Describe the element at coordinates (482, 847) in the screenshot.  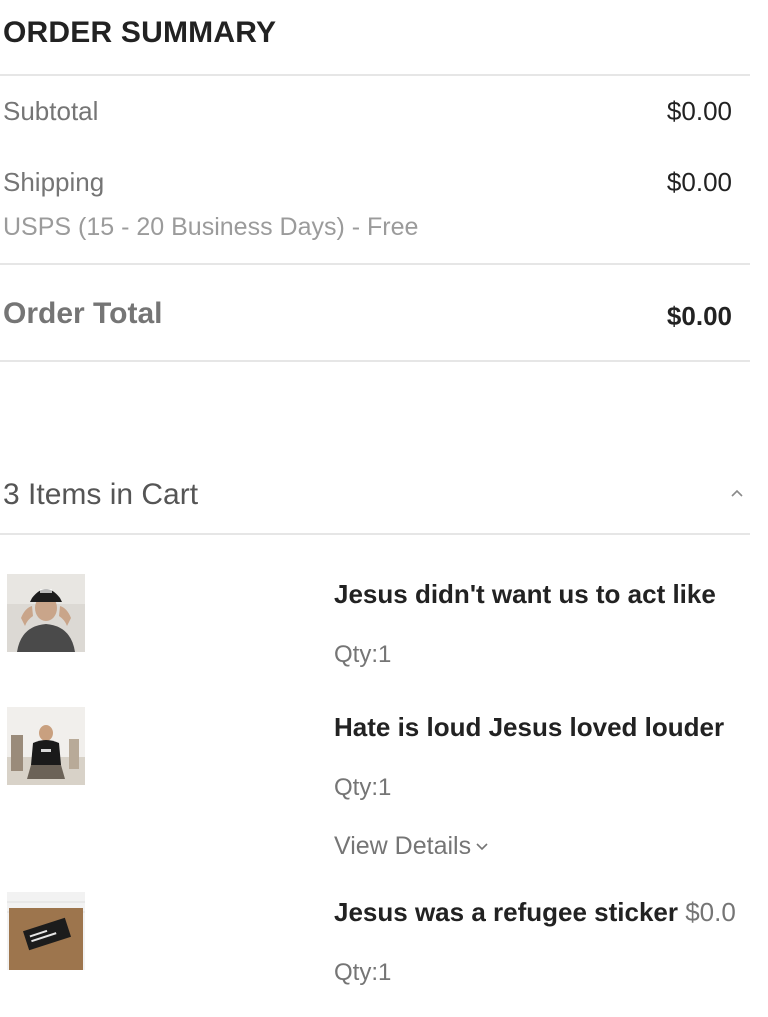
I see `chevron-down-icon` at that location.